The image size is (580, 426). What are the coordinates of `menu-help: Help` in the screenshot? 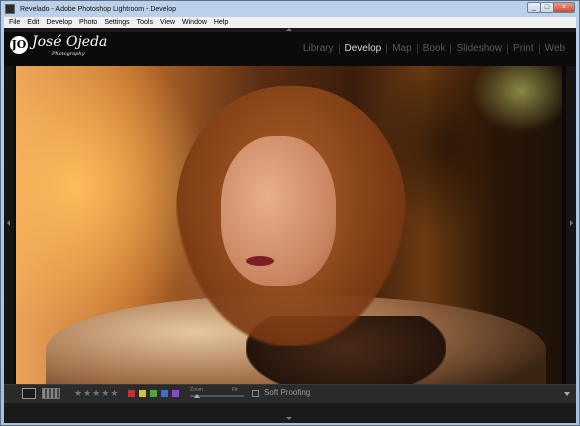 It's located at (221, 22).